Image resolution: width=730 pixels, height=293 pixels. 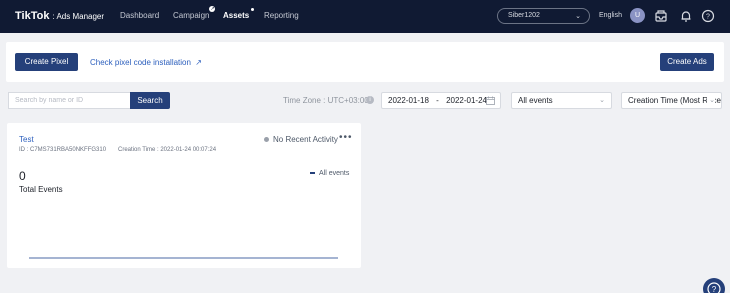 I want to click on chart-legend: All events, so click(x=329, y=173).